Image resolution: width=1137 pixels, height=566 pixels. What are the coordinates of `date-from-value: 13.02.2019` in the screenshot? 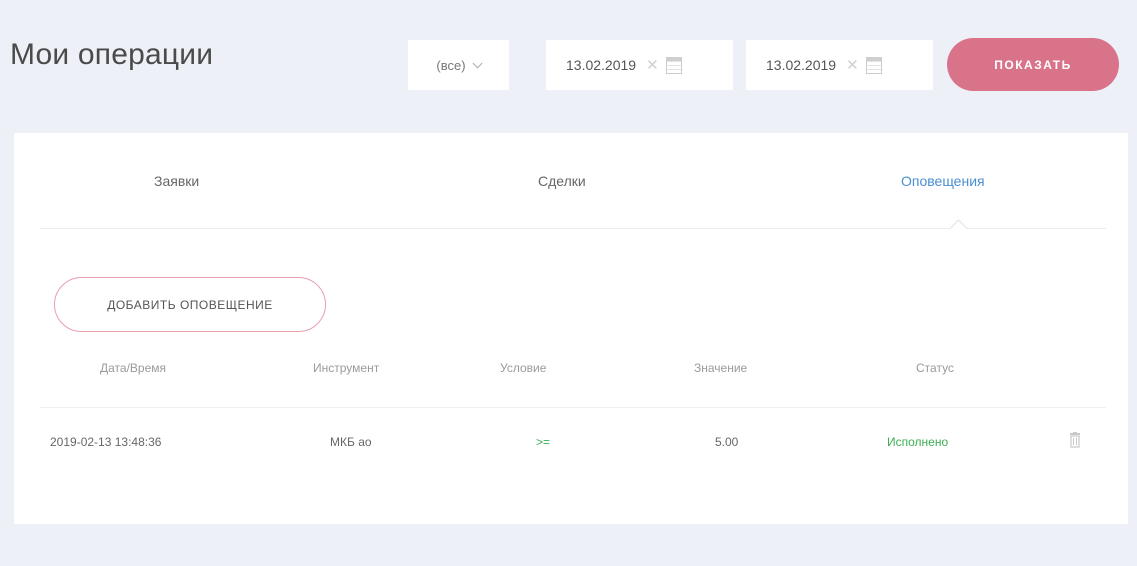 It's located at (601, 65).